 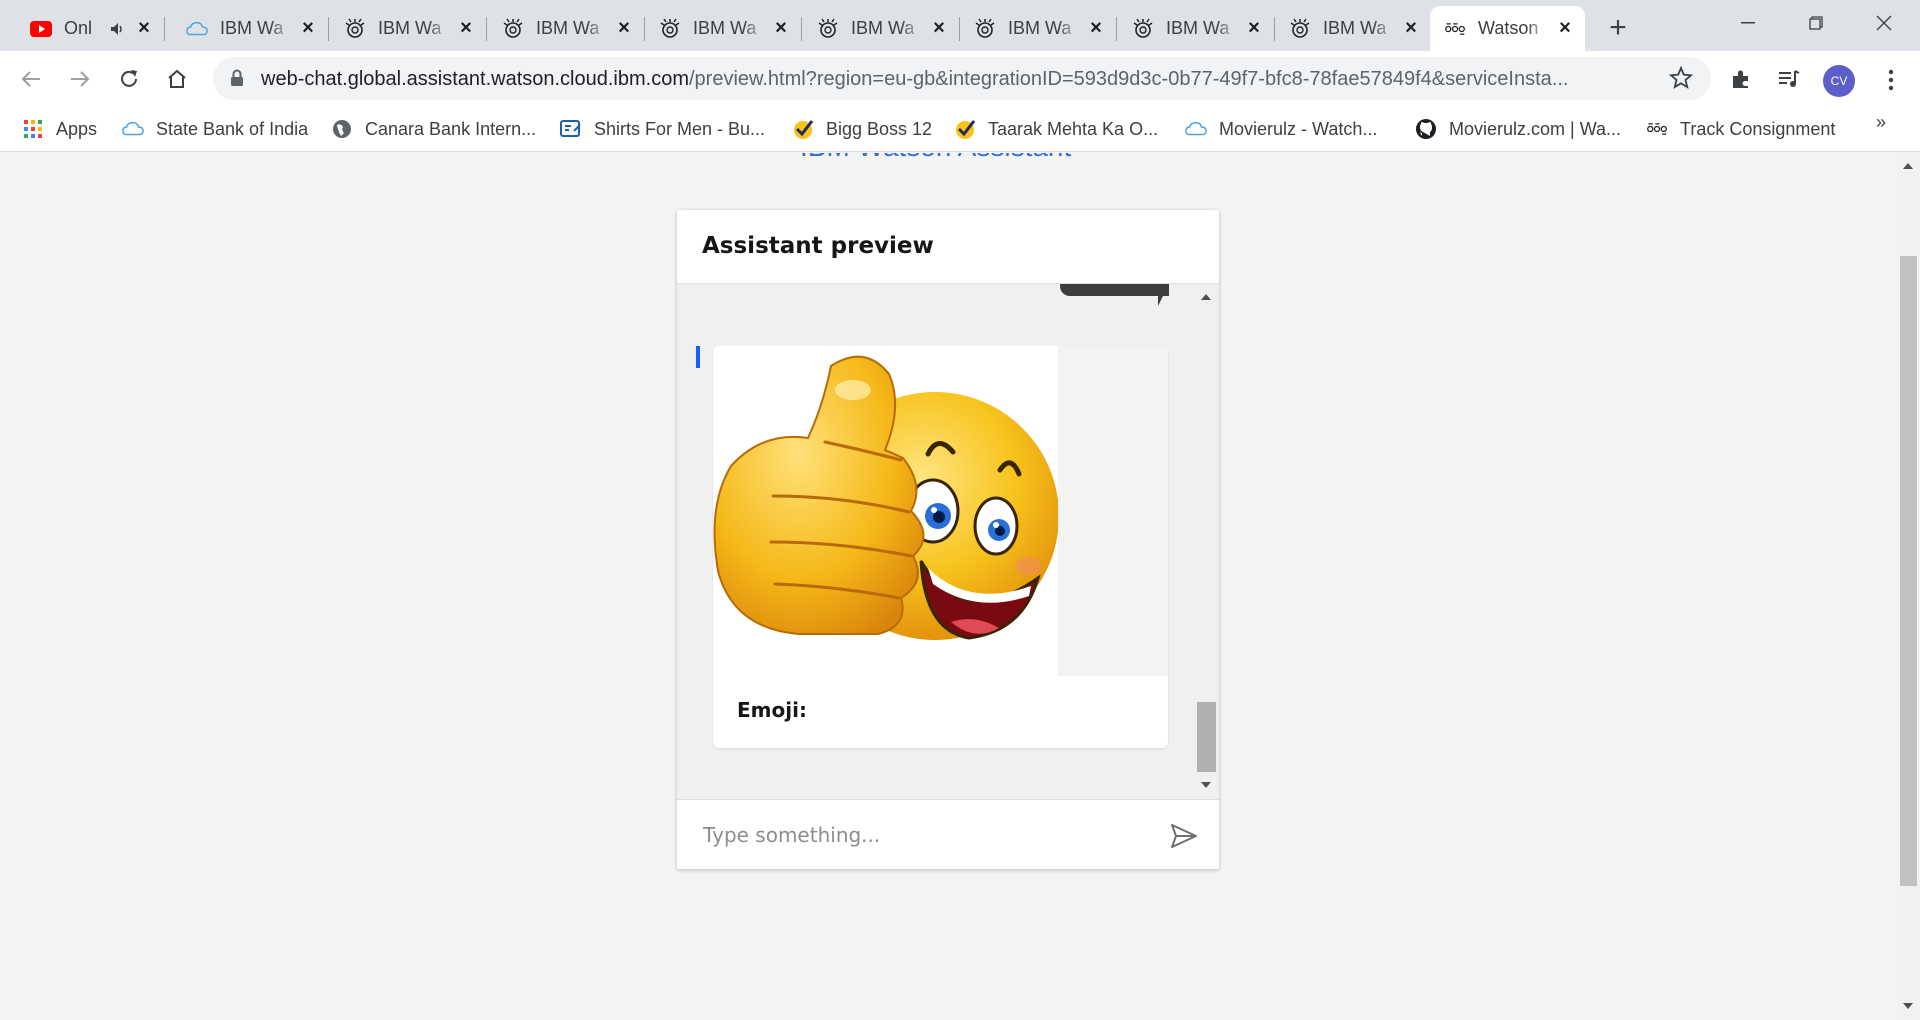 I want to click on tab-youtube: Onl ×, so click(x=90, y=28).